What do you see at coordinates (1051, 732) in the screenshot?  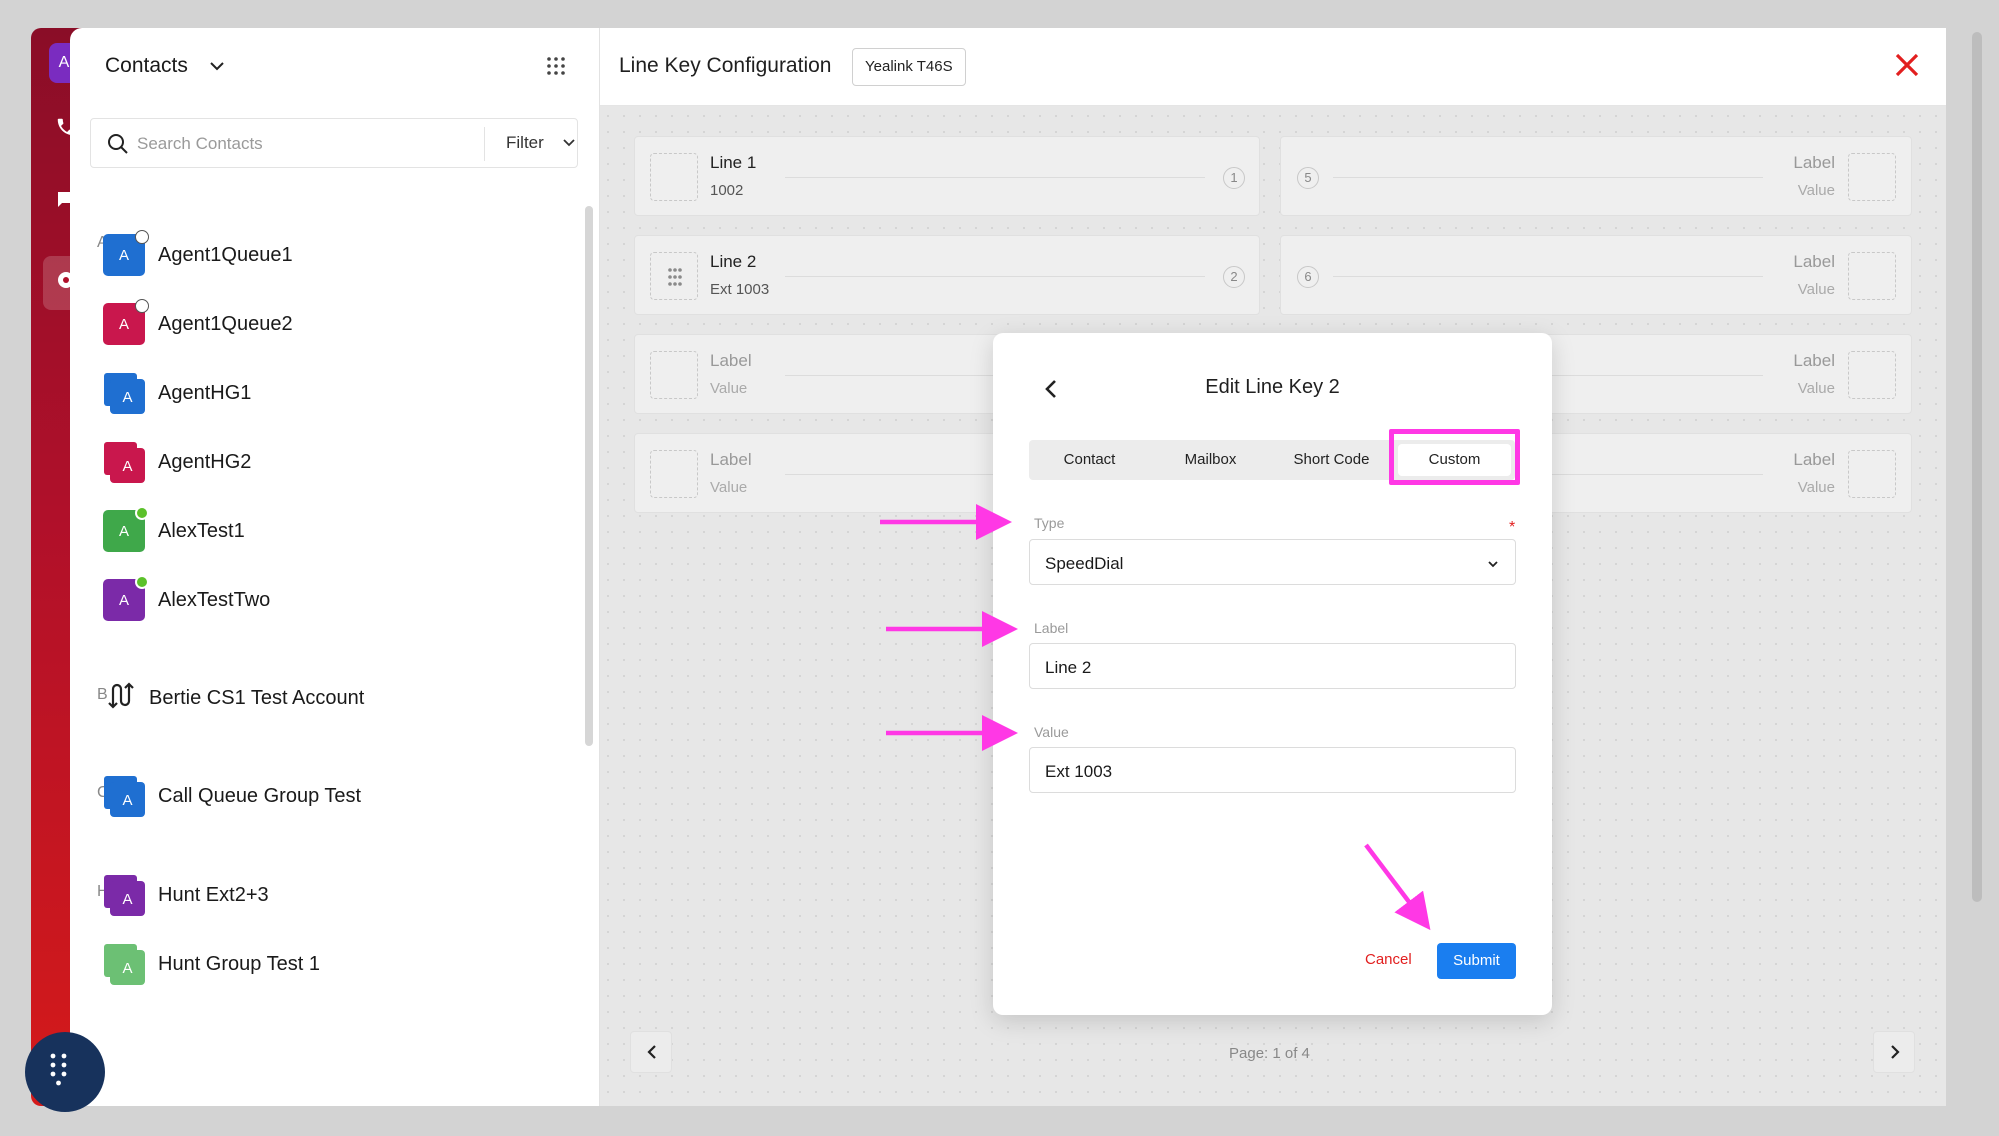 I see `value-field-label: Value` at bounding box center [1051, 732].